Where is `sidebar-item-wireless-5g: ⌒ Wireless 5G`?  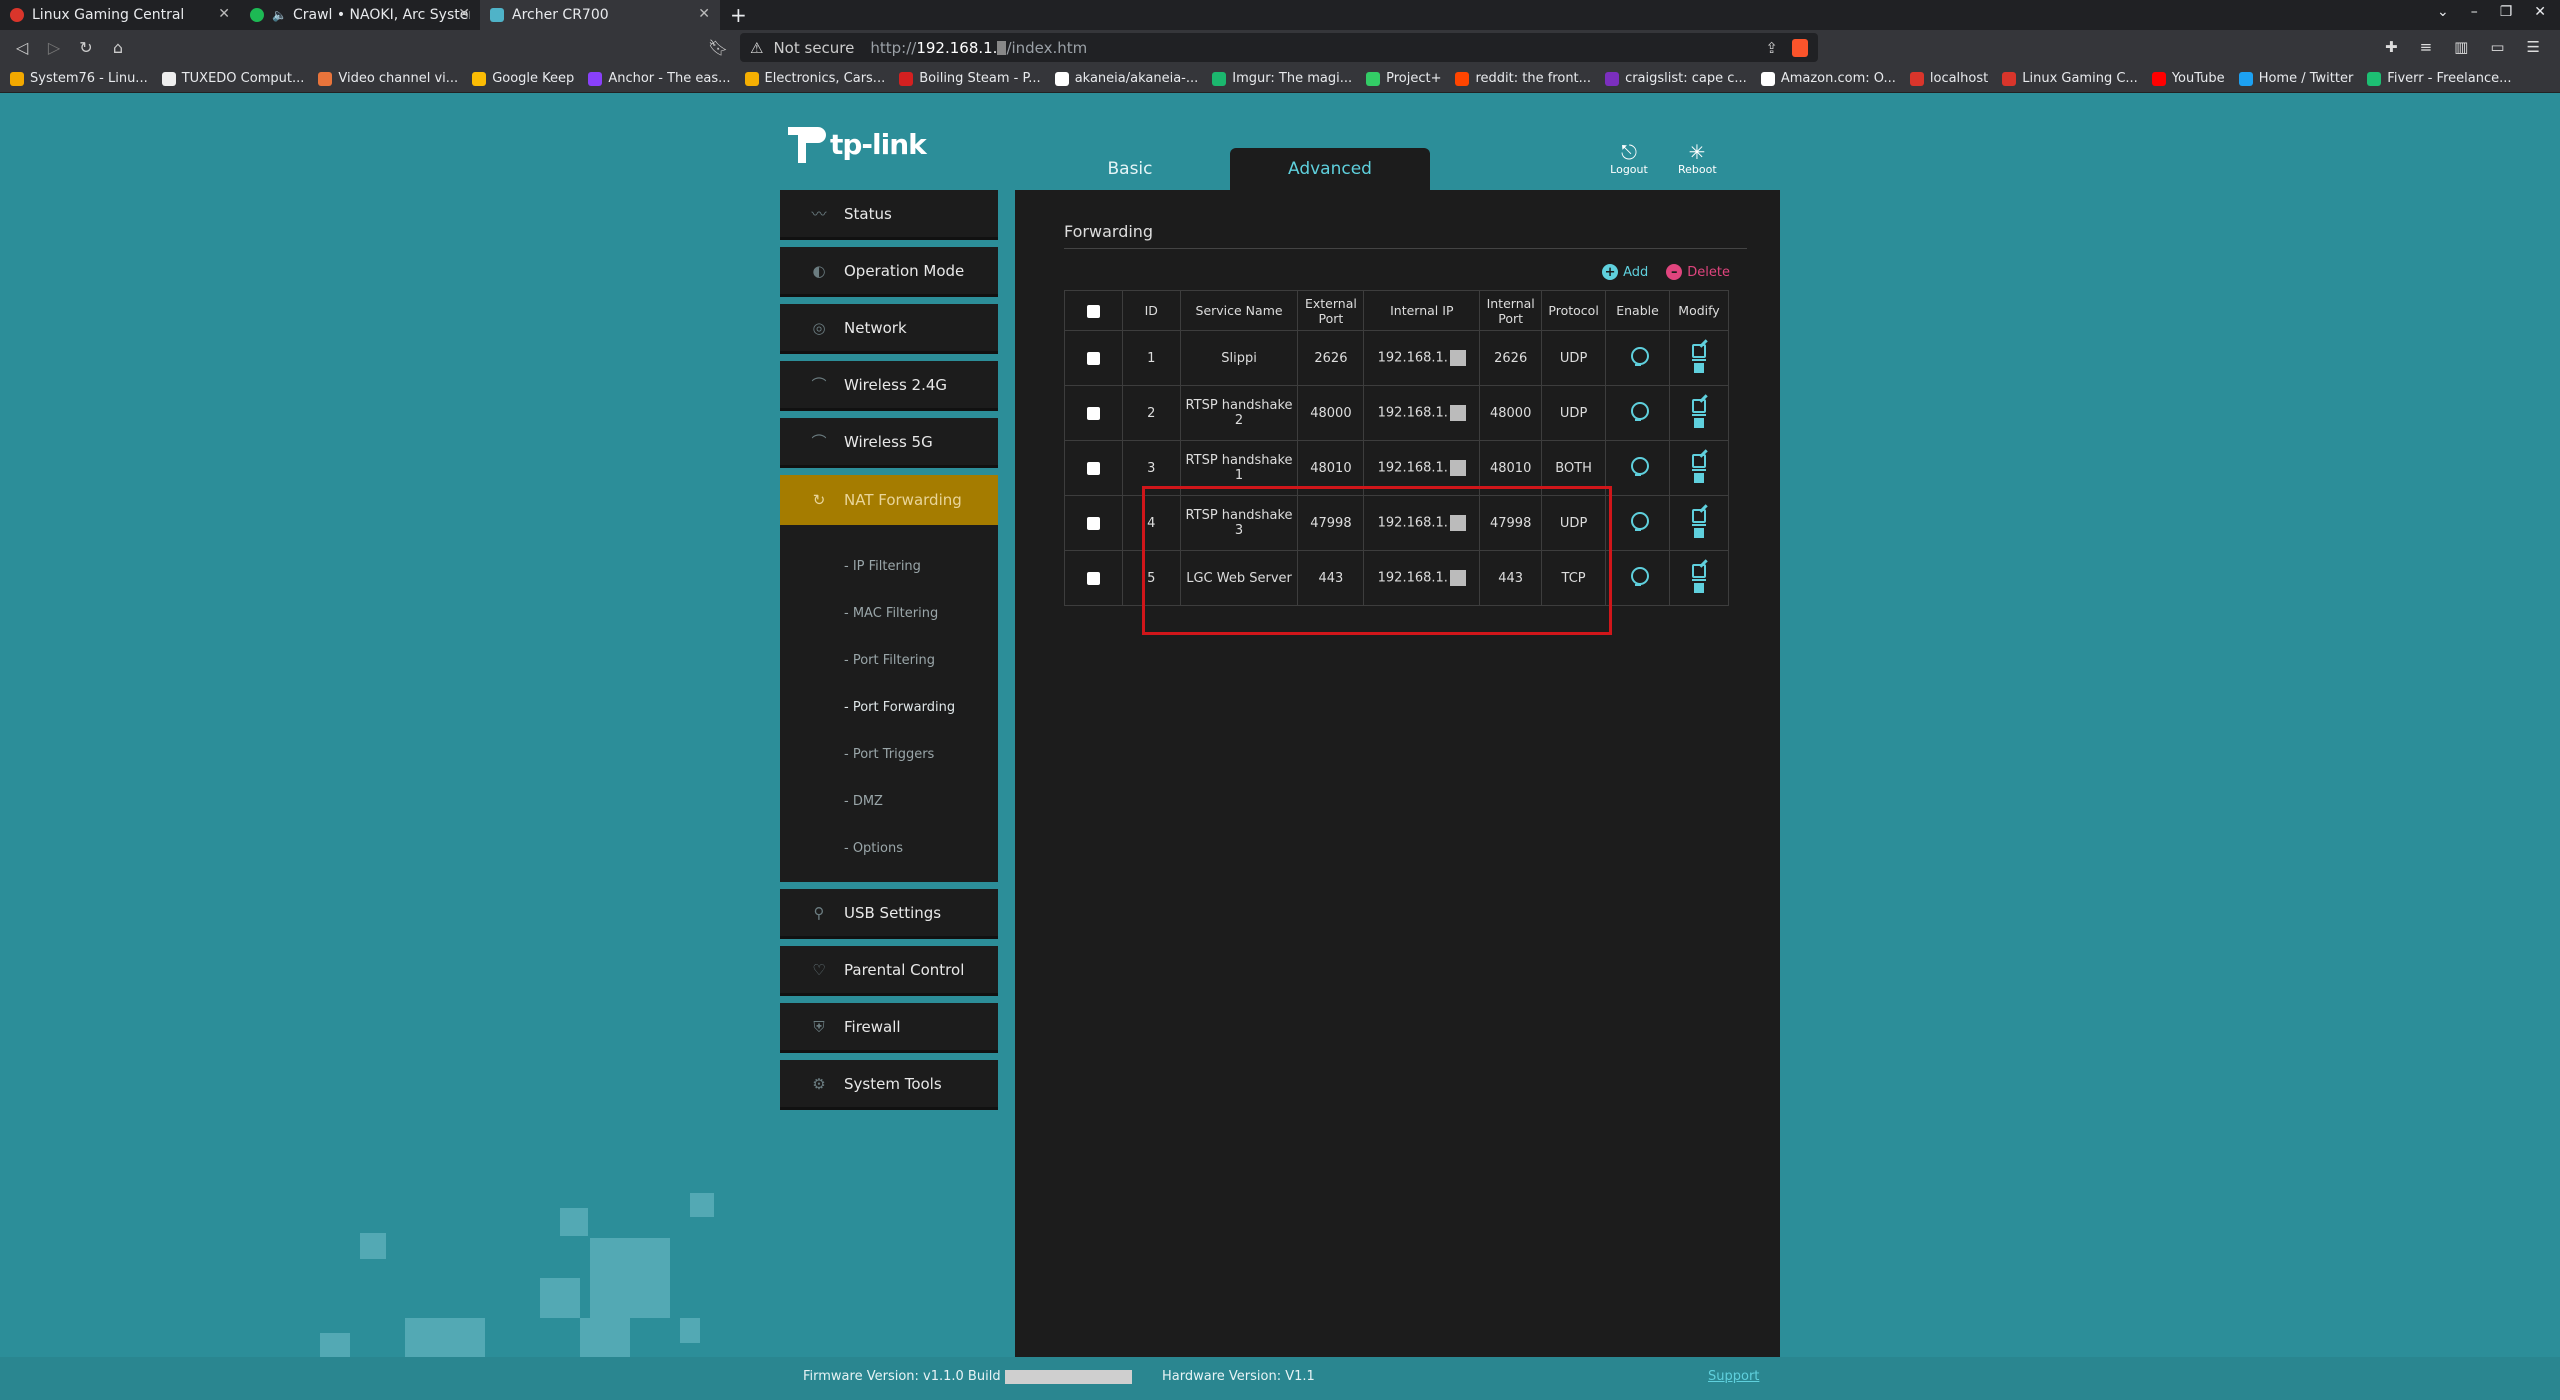
sidebar-item-wireless-5g: ⌒ Wireless 5G is located at coordinates (889, 443).